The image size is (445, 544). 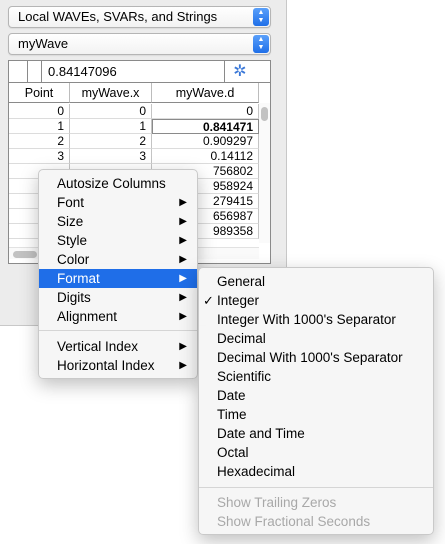 I want to click on menu-item-horizontal-index: Horizontal Index ▶, so click(x=118, y=365).